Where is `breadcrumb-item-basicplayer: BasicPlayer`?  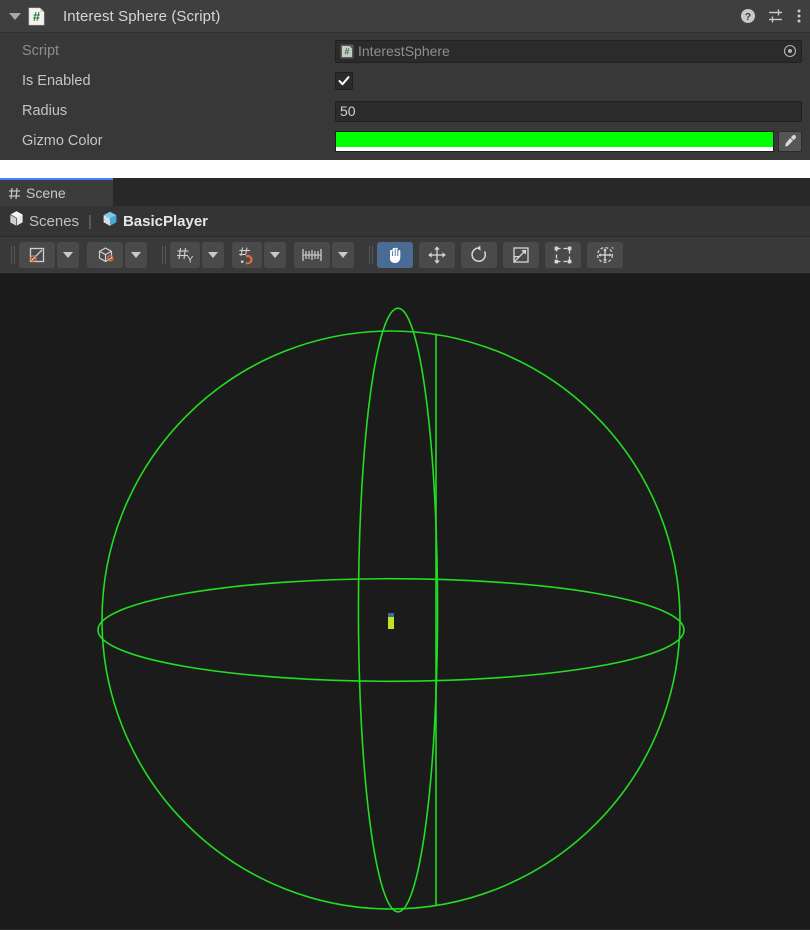 breadcrumb-item-basicplayer: BasicPlayer is located at coordinates (154, 221).